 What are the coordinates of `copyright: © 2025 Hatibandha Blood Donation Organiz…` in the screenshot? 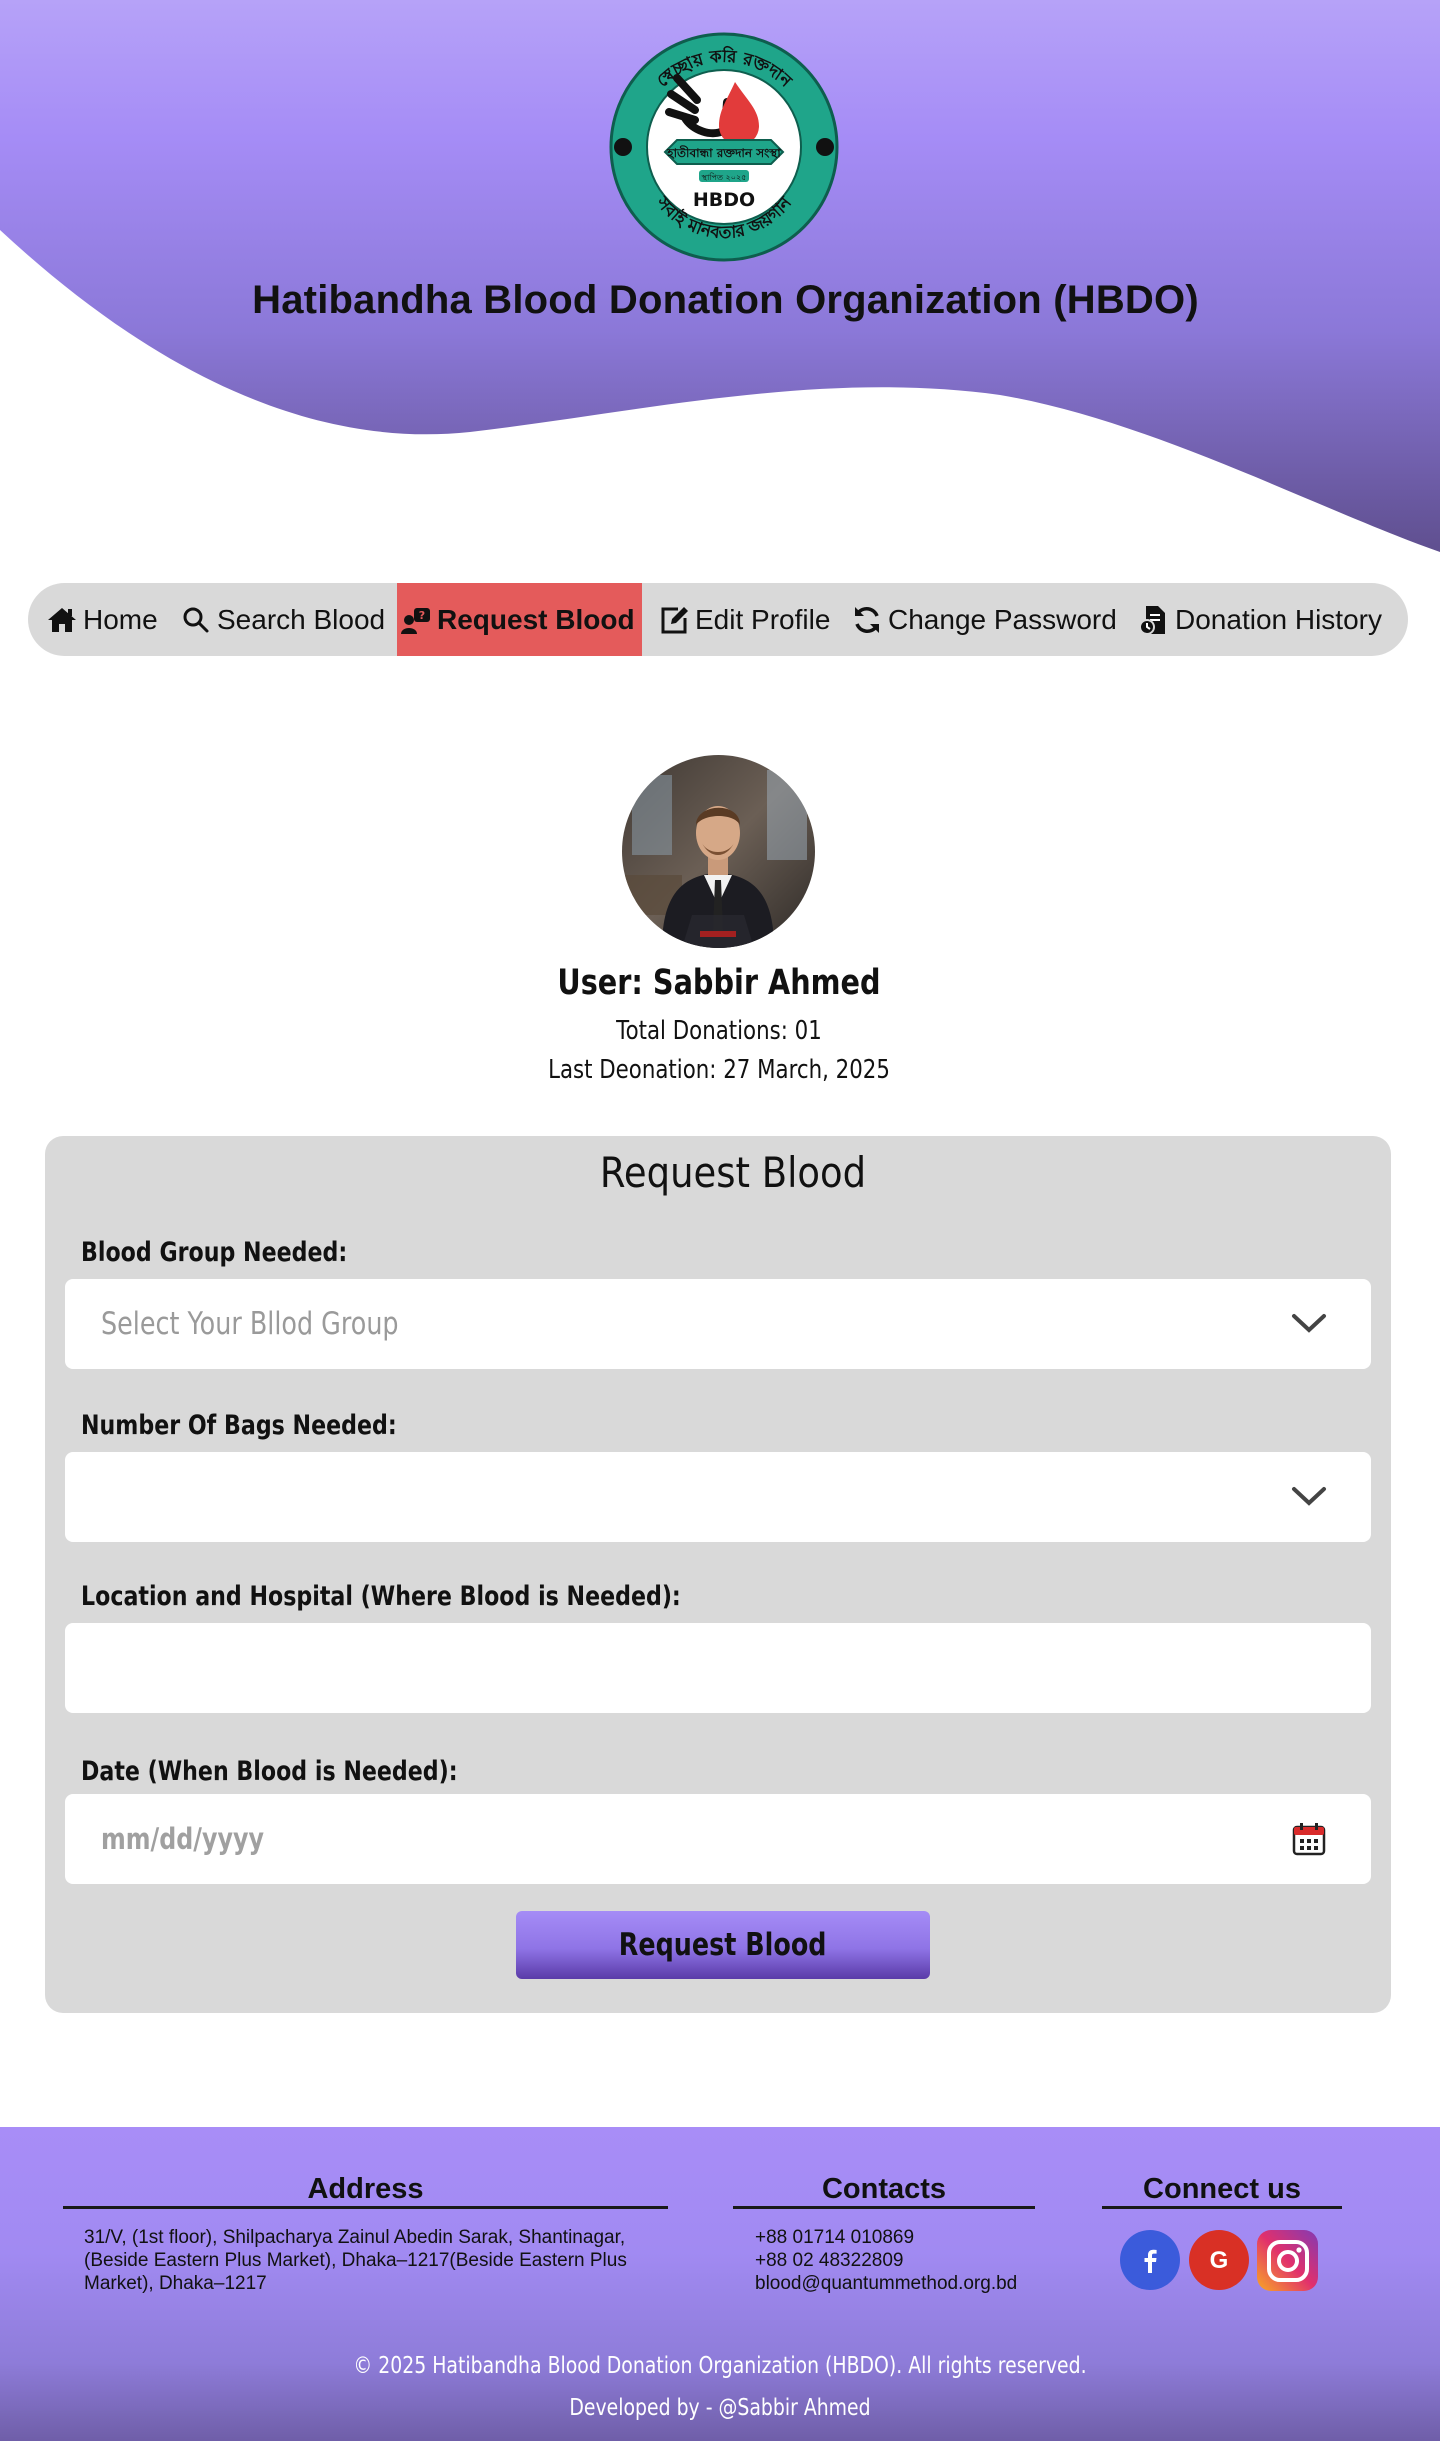 It's located at (720, 2366).